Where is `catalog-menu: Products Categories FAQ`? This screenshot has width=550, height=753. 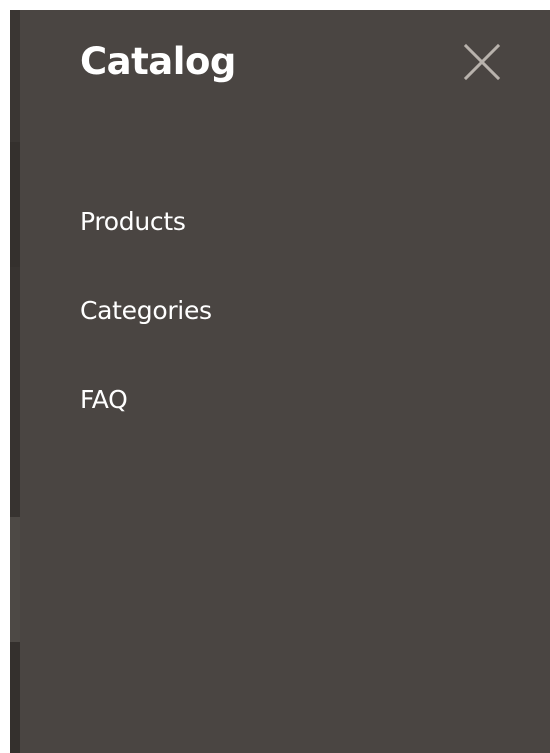 catalog-menu: Products Categories FAQ is located at coordinates (146, 328).